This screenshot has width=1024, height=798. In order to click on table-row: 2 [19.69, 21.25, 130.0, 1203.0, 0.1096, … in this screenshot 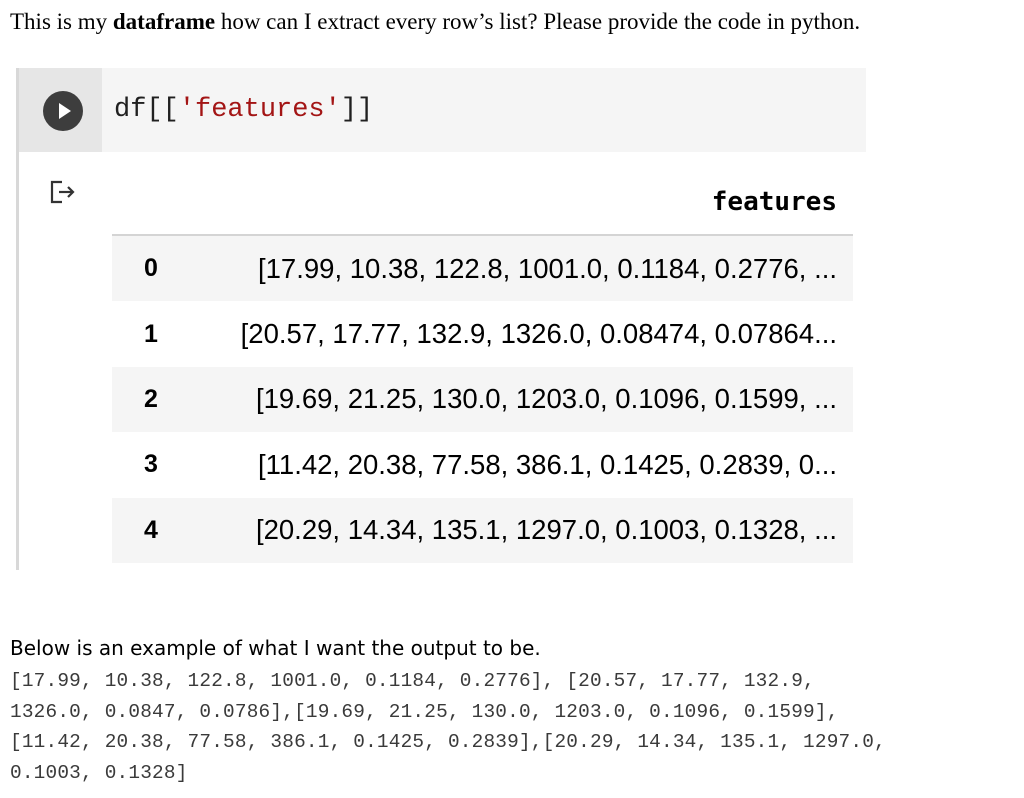, I will do `click(482, 399)`.